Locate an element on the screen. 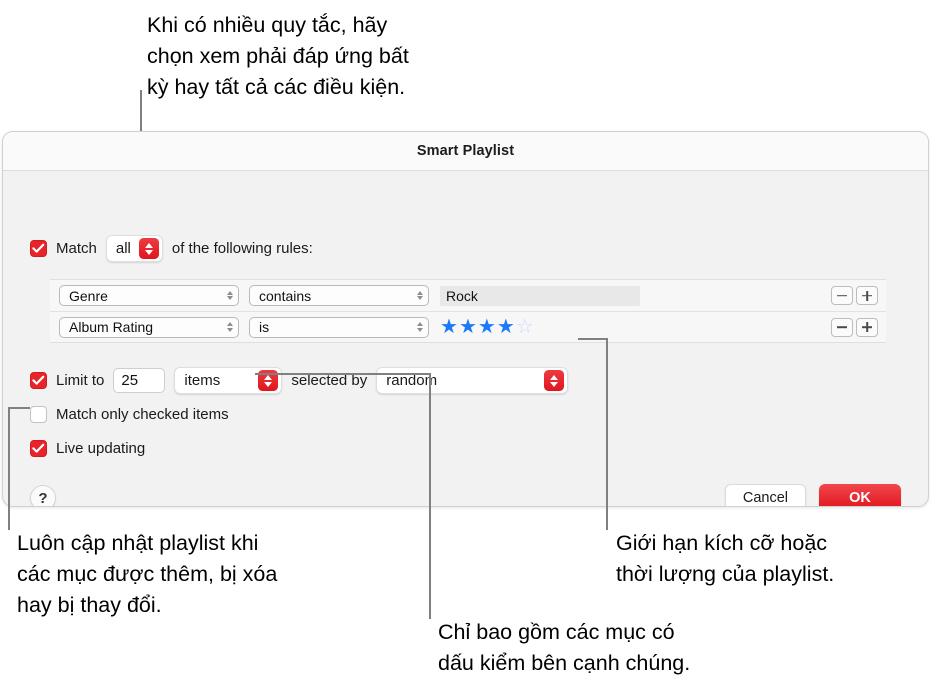  leader-line-limit-h is located at coordinates (593, 339).